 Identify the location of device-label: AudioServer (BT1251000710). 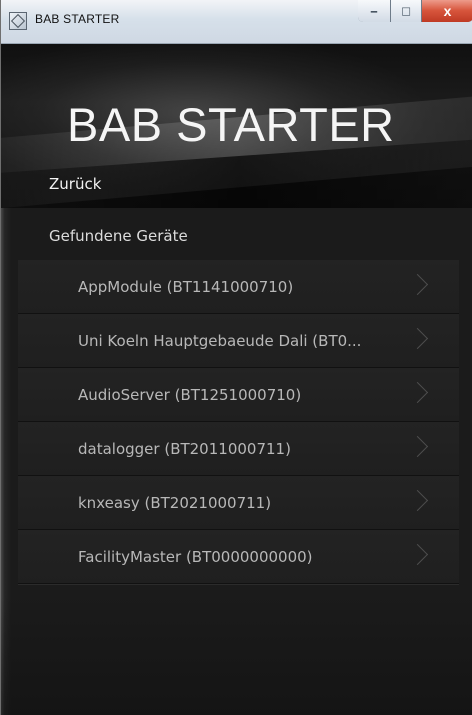
(190, 395).